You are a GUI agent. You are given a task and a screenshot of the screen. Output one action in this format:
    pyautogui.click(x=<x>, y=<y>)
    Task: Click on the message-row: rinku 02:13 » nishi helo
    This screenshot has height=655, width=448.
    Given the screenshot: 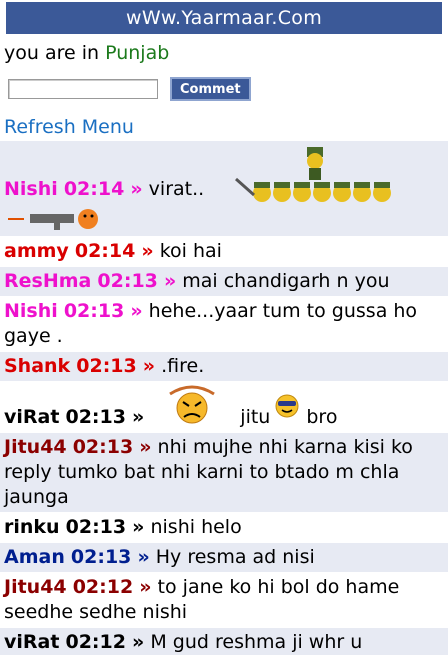 What is the action you would take?
    pyautogui.click(x=224, y=527)
    